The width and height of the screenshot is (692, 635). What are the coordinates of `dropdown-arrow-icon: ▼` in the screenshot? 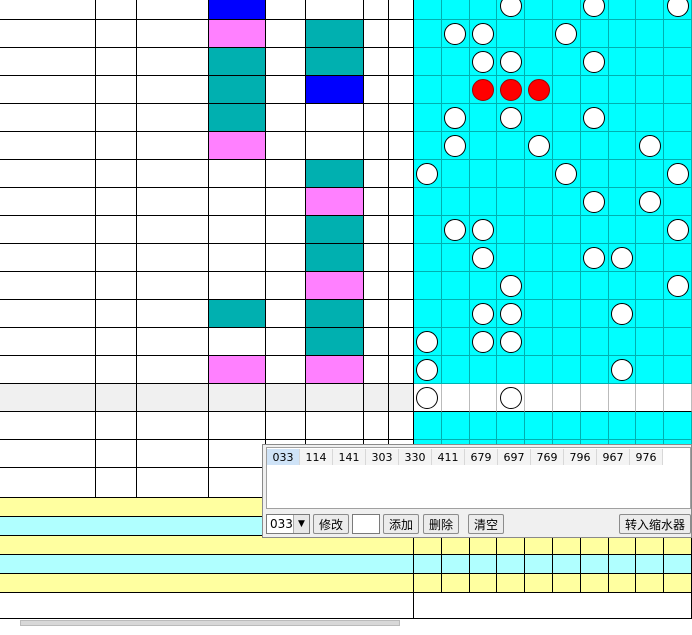 It's located at (301, 524).